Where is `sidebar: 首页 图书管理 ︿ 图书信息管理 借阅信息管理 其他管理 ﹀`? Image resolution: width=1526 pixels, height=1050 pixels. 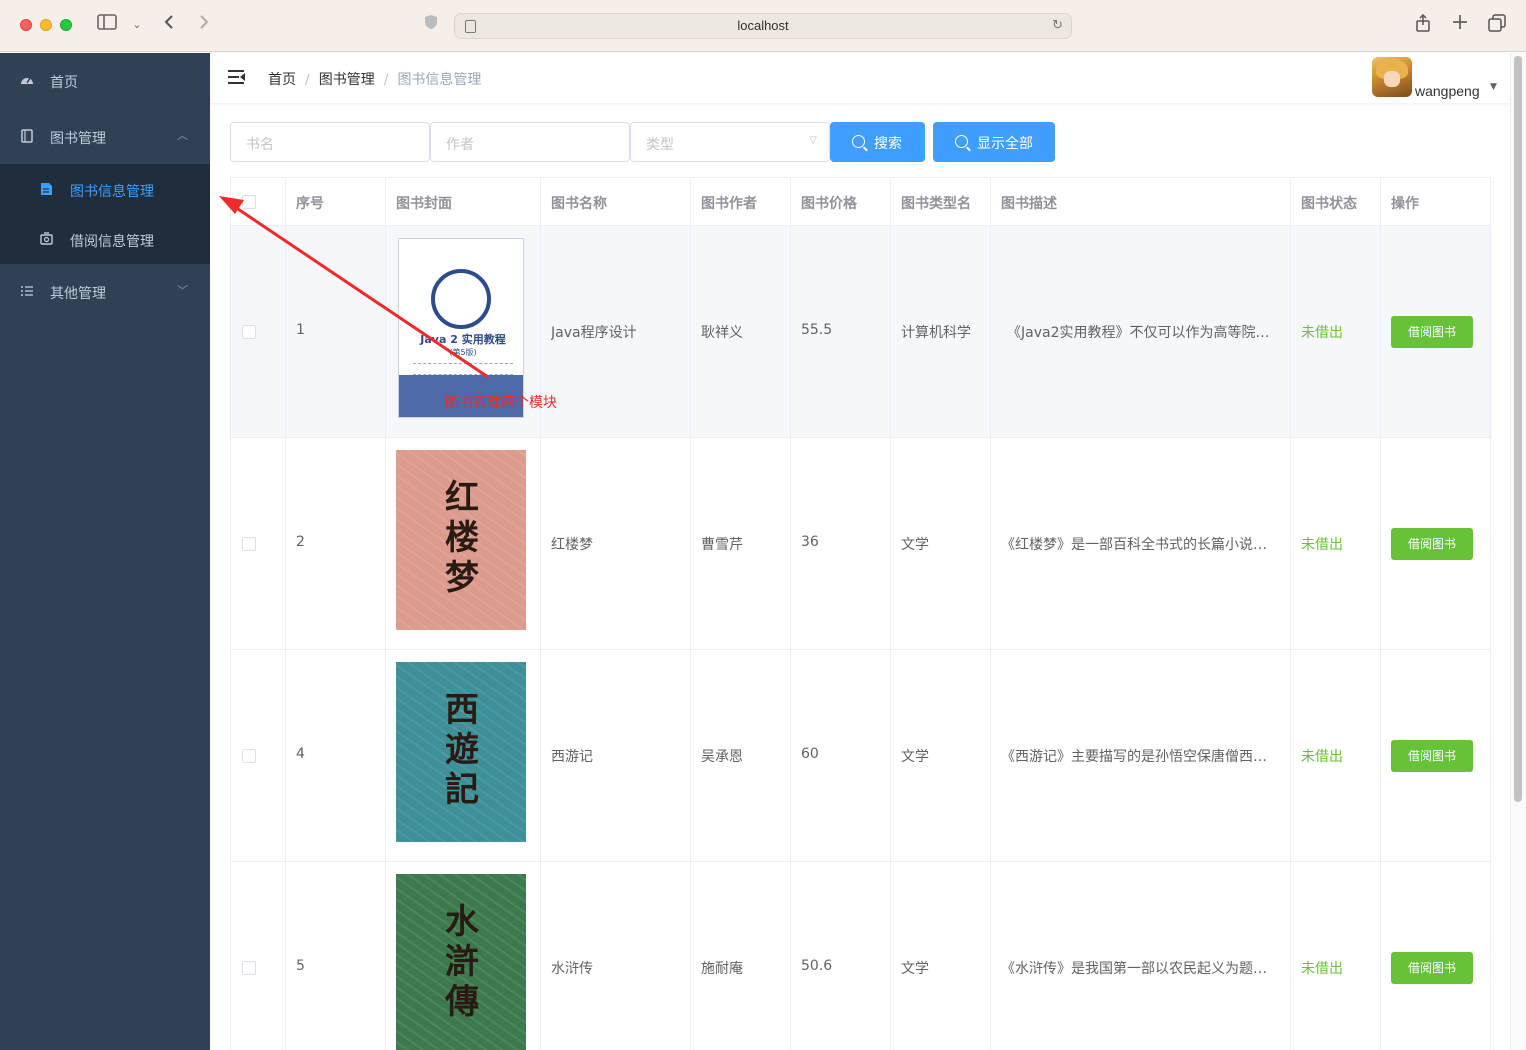 sidebar: 首页 图书管理 ︿ 图书信息管理 借阅信息管理 其他管理 ﹀ is located at coordinates (105, 551).